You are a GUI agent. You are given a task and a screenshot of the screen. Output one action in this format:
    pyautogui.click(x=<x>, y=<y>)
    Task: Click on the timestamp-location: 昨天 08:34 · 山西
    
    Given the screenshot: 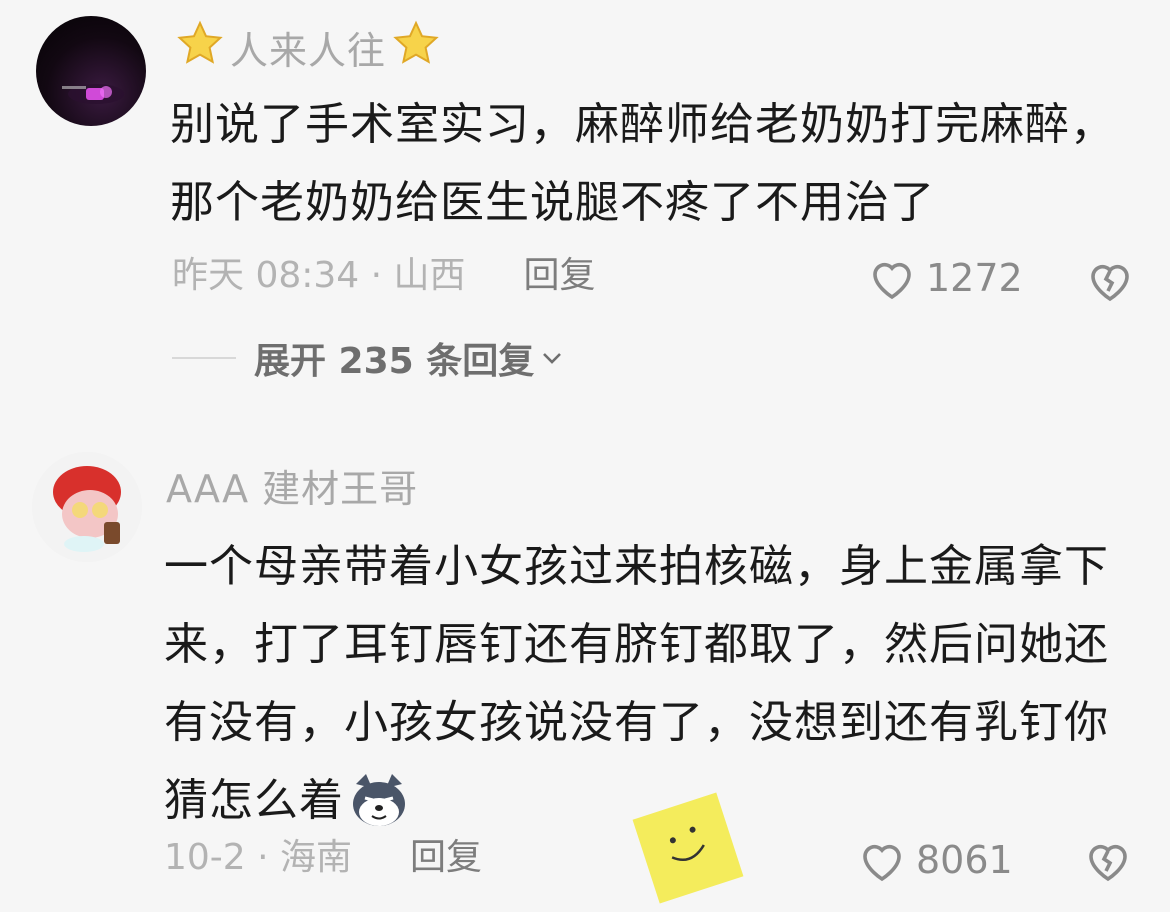 What is the action you would take?
    pyautogui.click(x=319, y=275)
    